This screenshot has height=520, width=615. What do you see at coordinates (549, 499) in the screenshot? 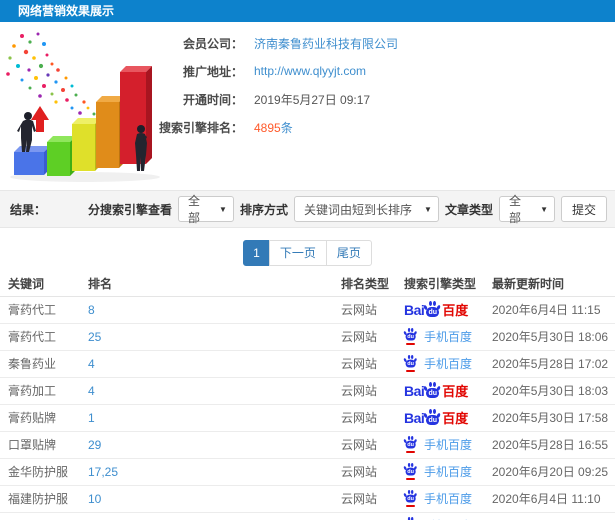
I see `updated-cell: 2020年6月4日 11:10` at bounding box center [549, 499].